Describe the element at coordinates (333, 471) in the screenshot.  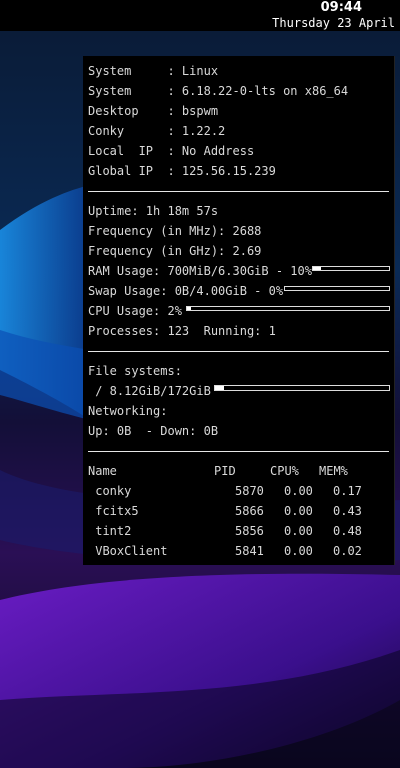
I see `column-header-mem: MEM%` at that location.